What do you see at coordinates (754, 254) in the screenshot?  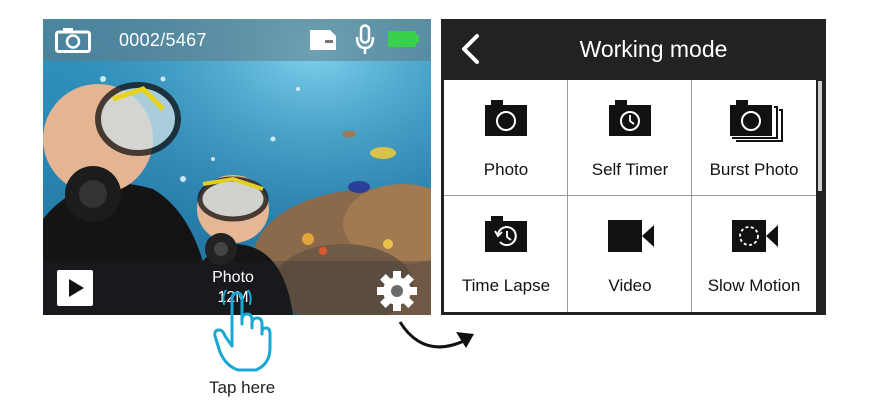 I see `mode-item-slow-motion: Slow Motion` at bounding box center [754, 254].